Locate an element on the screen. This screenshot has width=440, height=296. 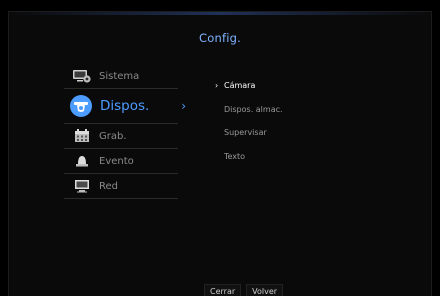
sidebar-item-label: Dispos. is located at coordinates (125, 106).